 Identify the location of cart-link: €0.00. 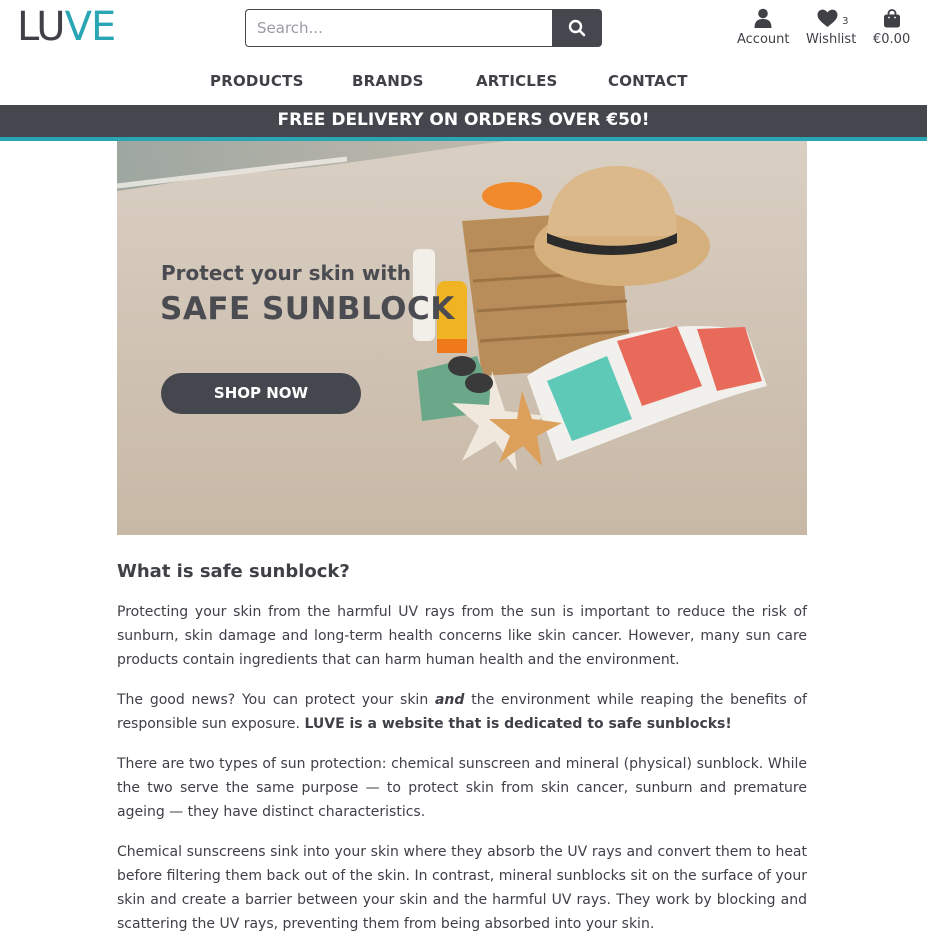
(891, 27).